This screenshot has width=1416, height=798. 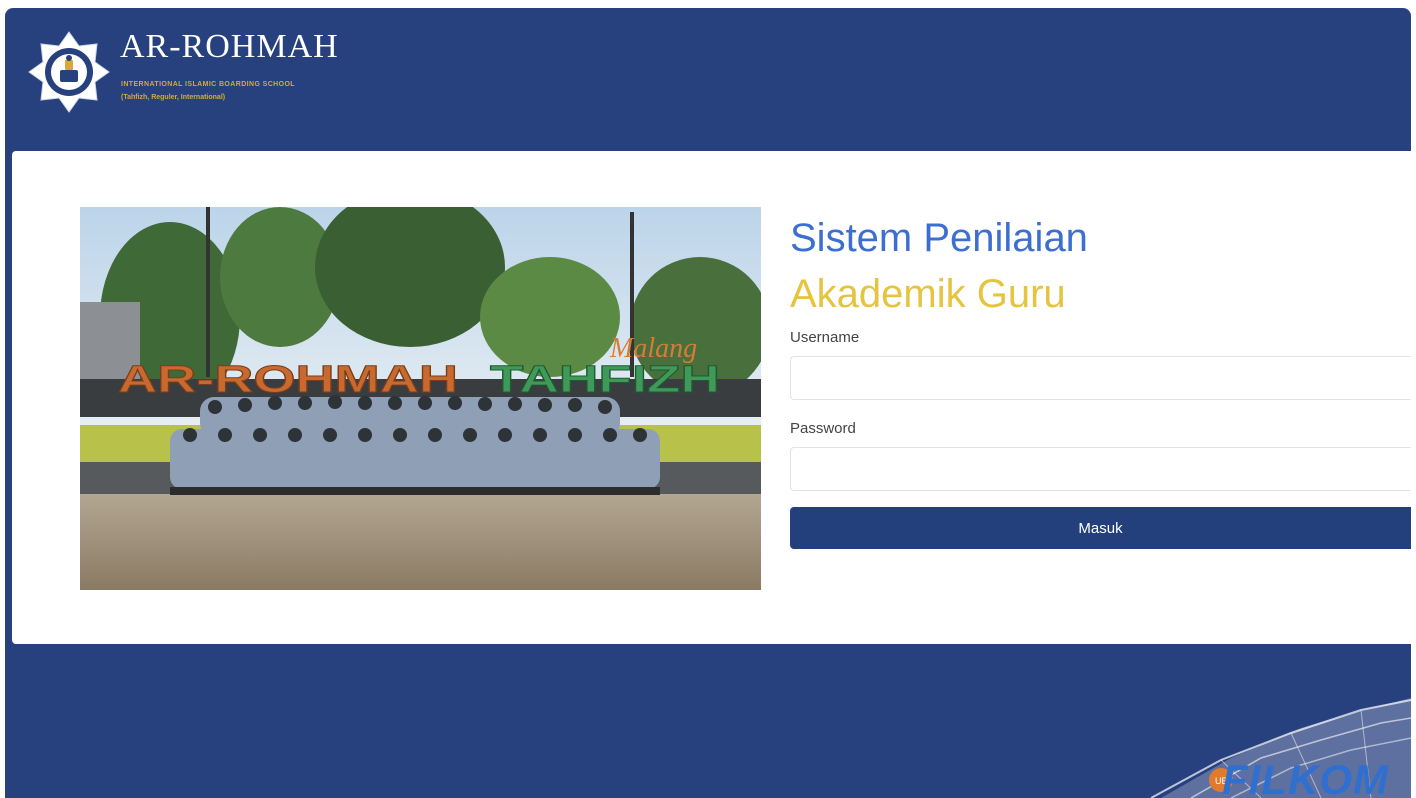 What do you see at coordinates (1100, 528) in the screenshot?
I see `login-button: Masuk` at bounding box center [1100, 528].